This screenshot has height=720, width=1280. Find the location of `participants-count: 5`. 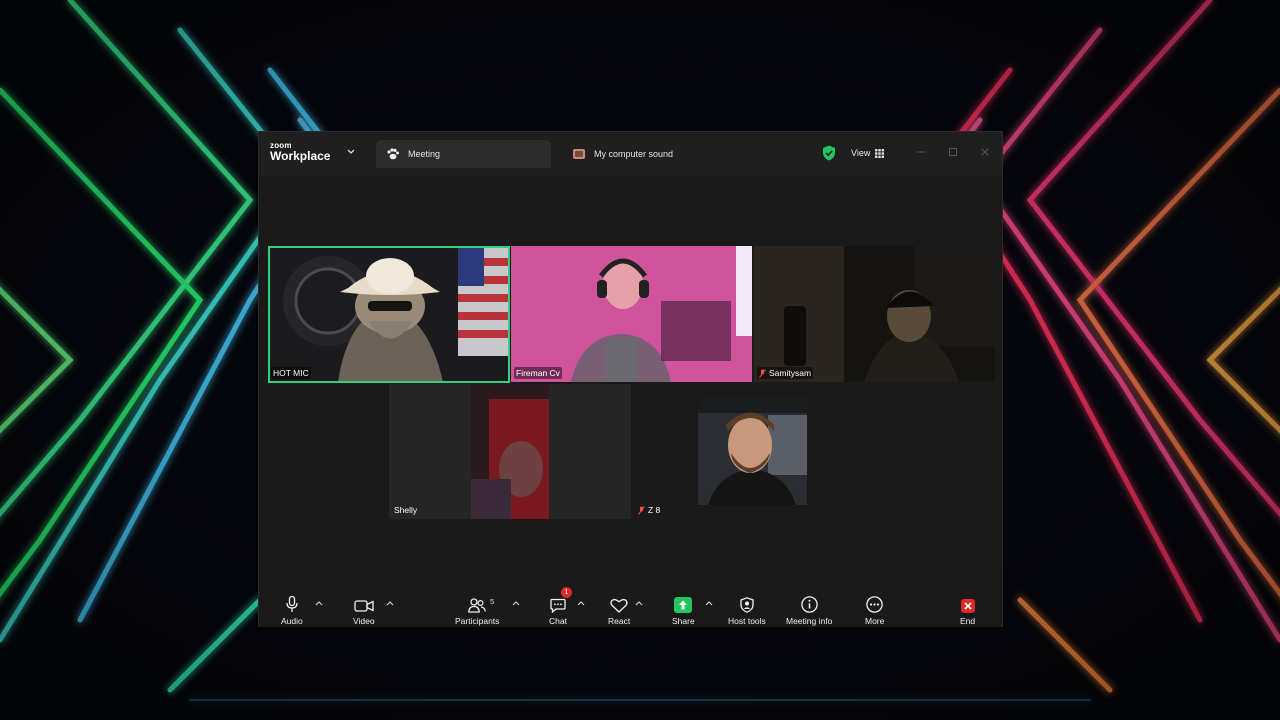

participants-count: 5 is located at coordinates (492, 601).